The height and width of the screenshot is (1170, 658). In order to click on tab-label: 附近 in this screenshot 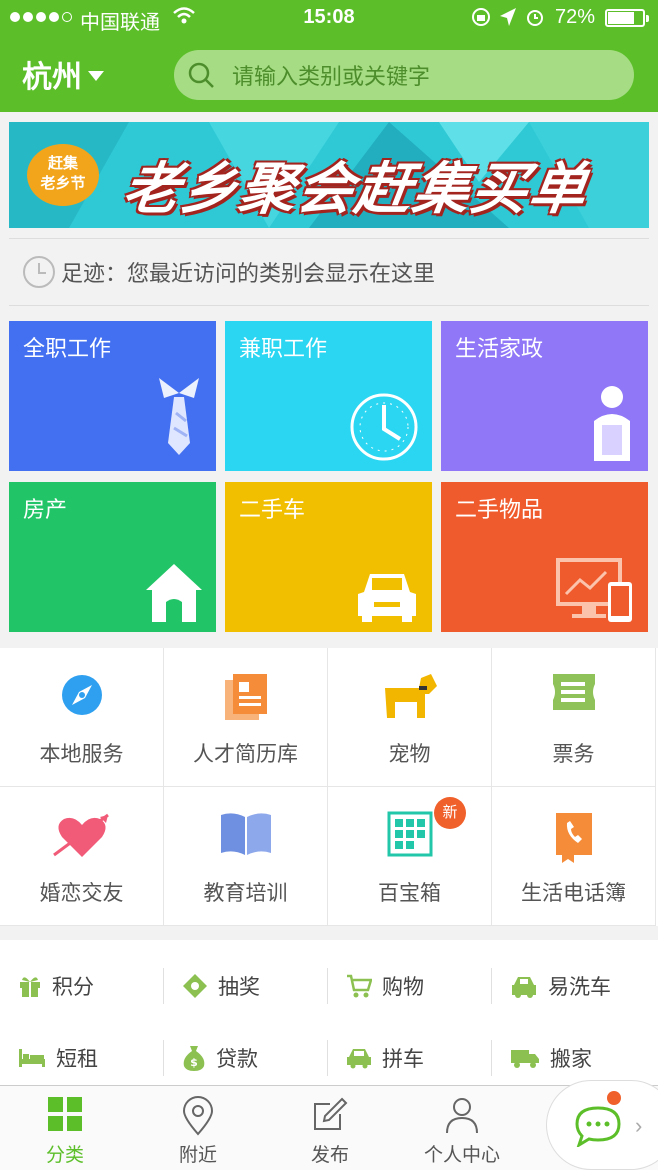, I will do `click(197, 1155)`.